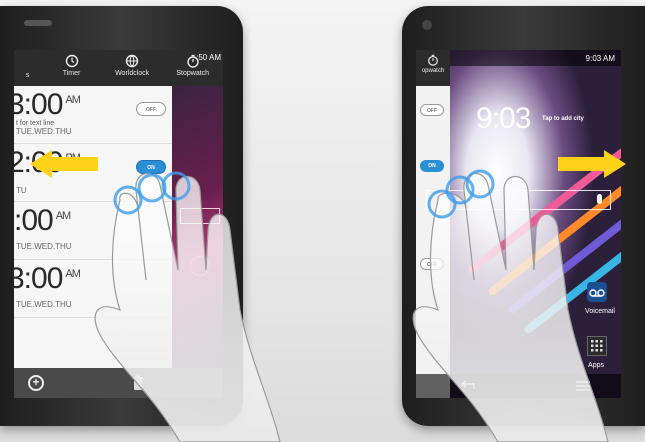 This screenshot has height=442, width=645. I want to click on tab-worldclock: Worldclock, so click(132, 68).